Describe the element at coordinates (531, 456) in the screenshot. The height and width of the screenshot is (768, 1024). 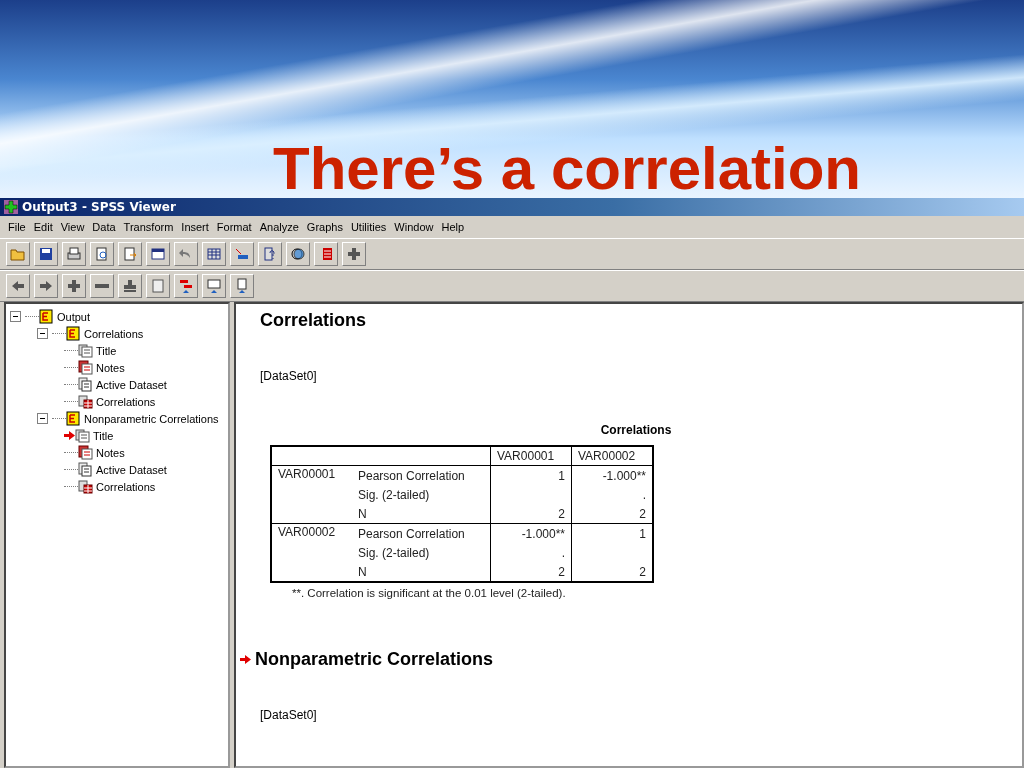
I see `column-header: VAR00001` at that location.